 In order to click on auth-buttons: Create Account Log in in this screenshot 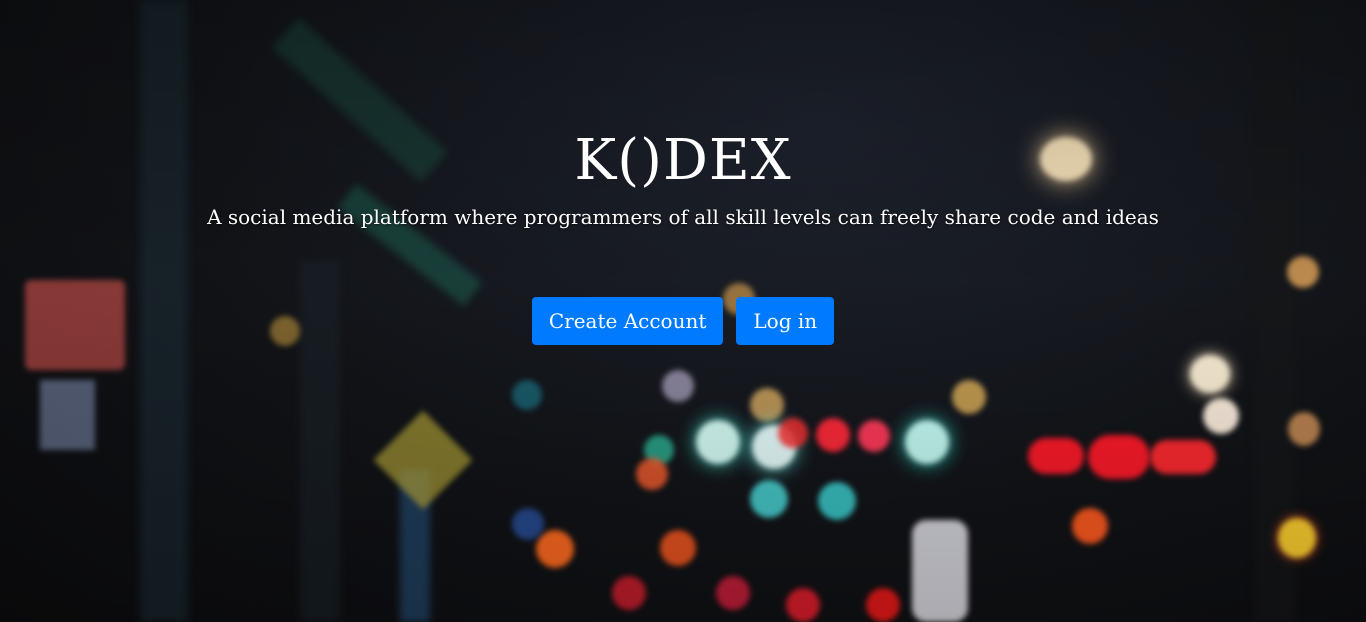, I will do `click(683, 321)`.